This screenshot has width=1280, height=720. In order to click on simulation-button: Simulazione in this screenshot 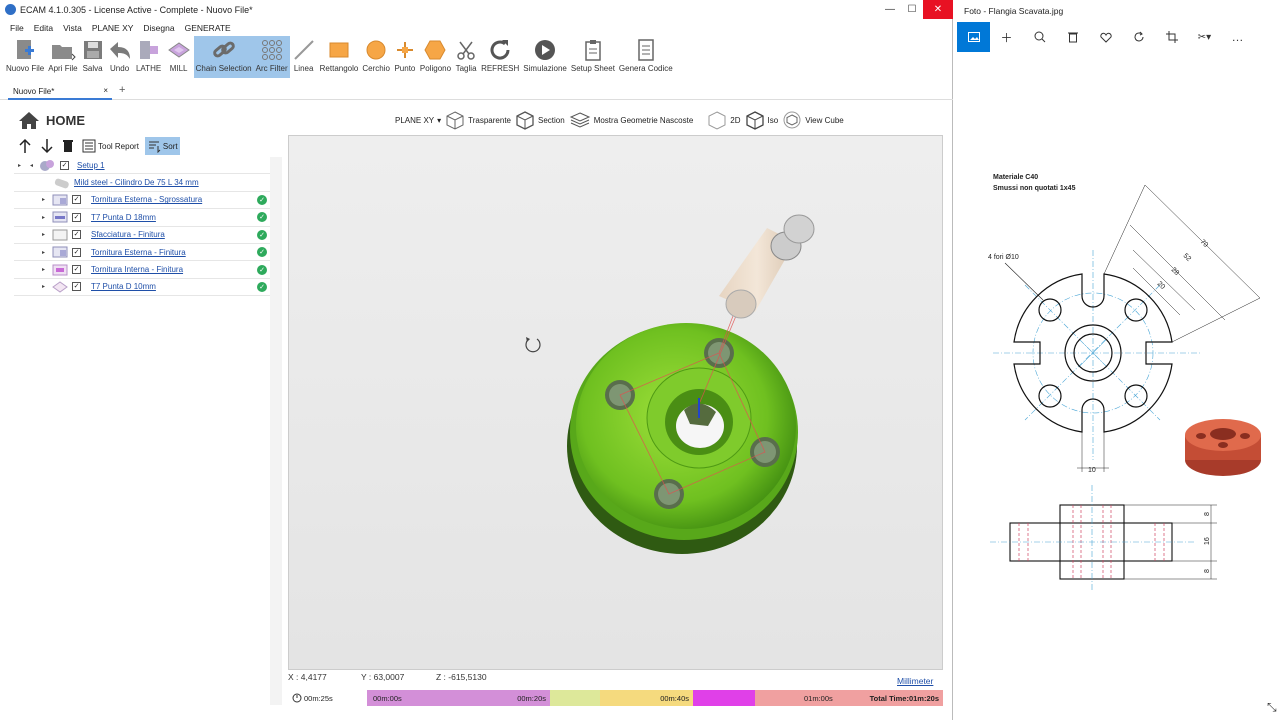, I will do `click(545, 57)`.